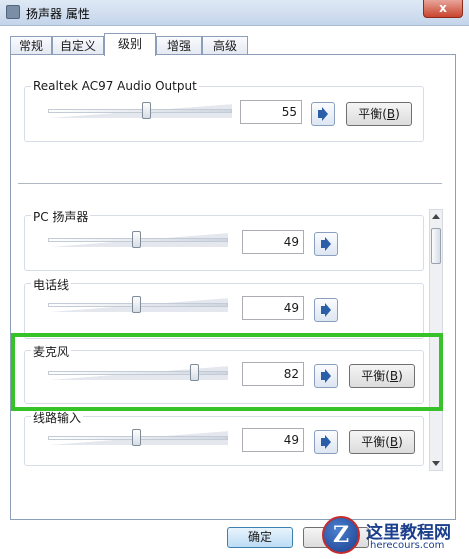 The image size is (469, 559). What do you see at coordinates (341, 535) in the screenshot?
I see `watermark-logo: Z` at bounding box center [341, 535].